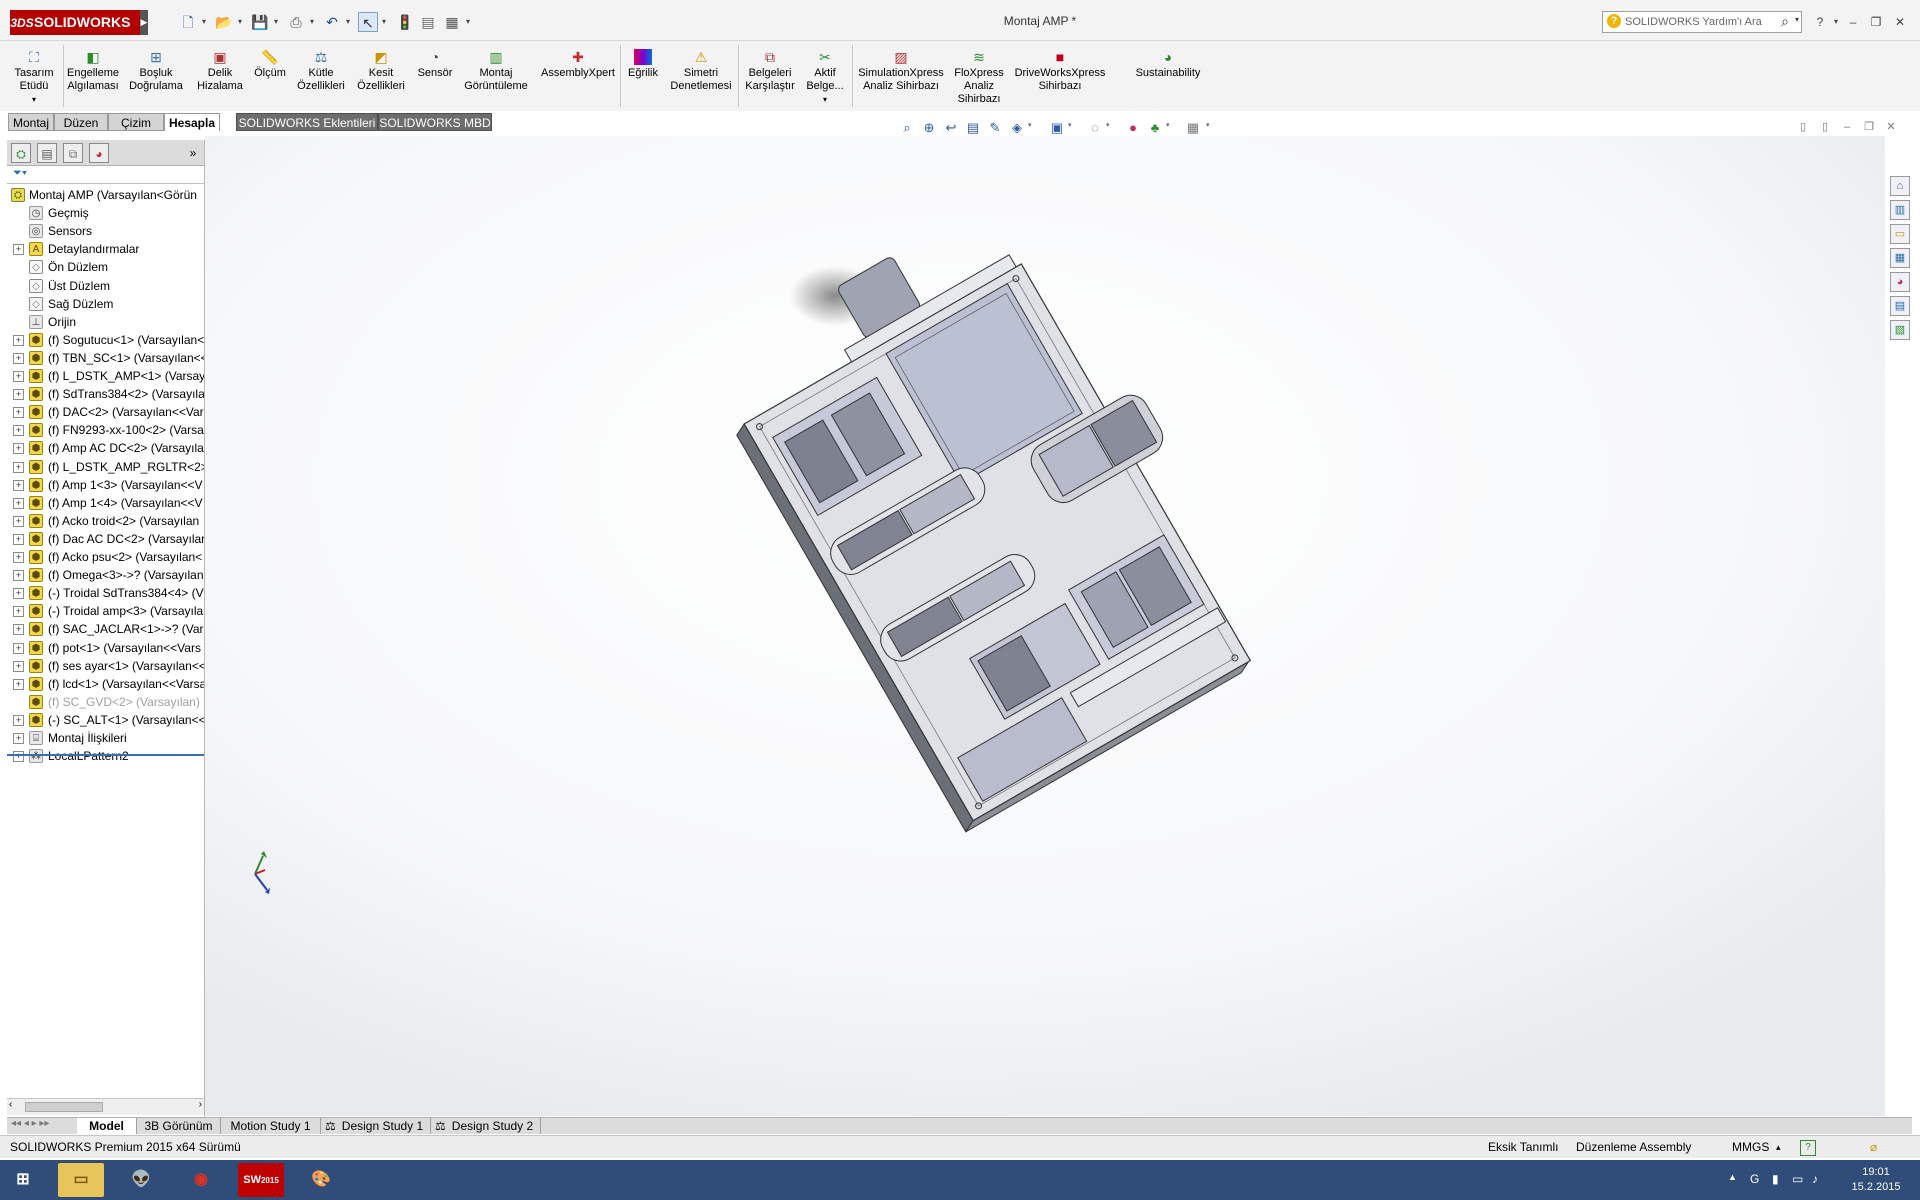 The width and height of the screenshot is (1920, 1200). I want to click on help-context-icon: ?, so click(1808, 1148).